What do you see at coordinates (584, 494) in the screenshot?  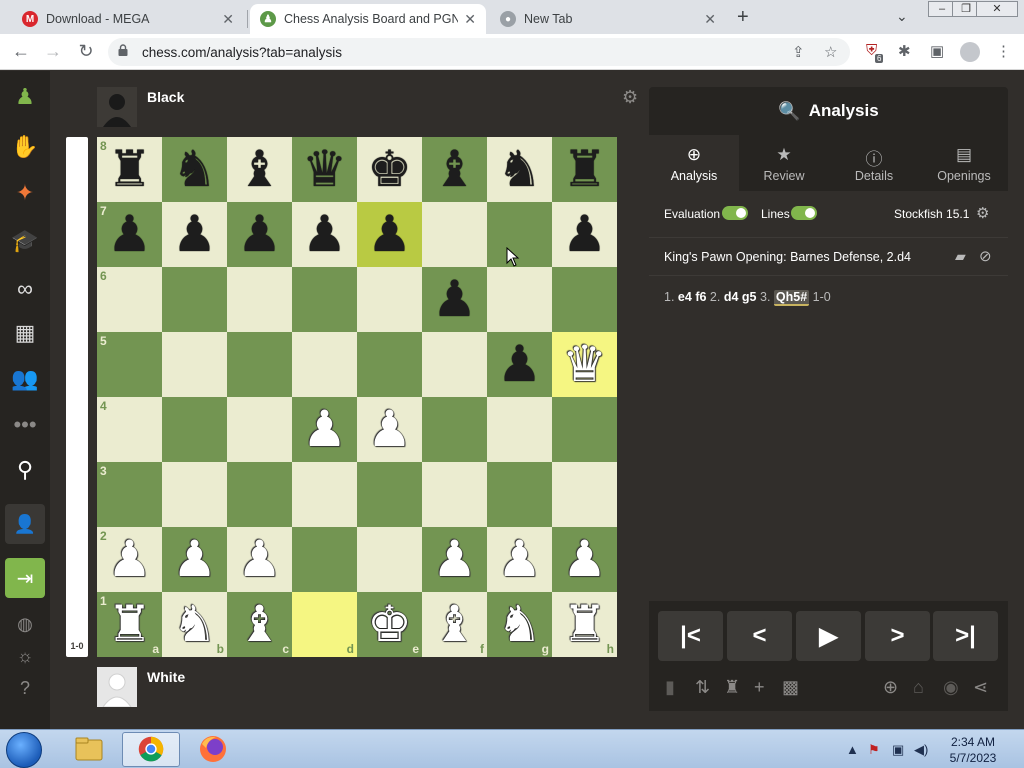 I see `square-h3` at bounding box center [584, 494].